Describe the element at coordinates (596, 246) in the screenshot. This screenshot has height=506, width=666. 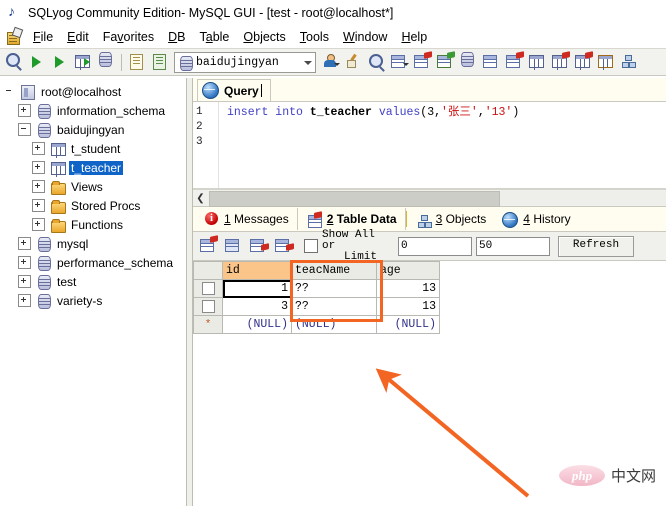
I see `refresh-button: Refresh` at that location.